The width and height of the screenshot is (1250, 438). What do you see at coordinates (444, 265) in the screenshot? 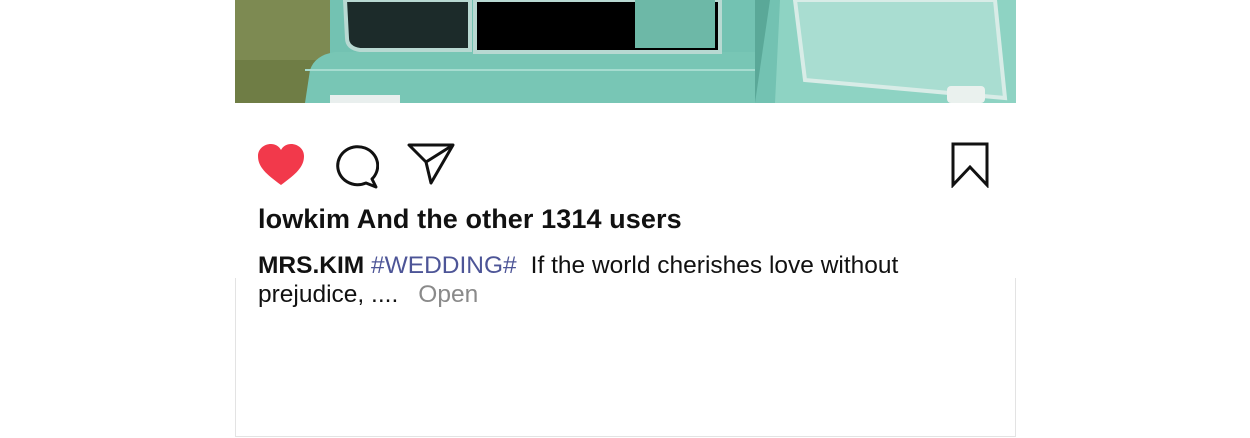
I see `caption-hashtag: #WEDDING#` at bounding box center [444, 265].